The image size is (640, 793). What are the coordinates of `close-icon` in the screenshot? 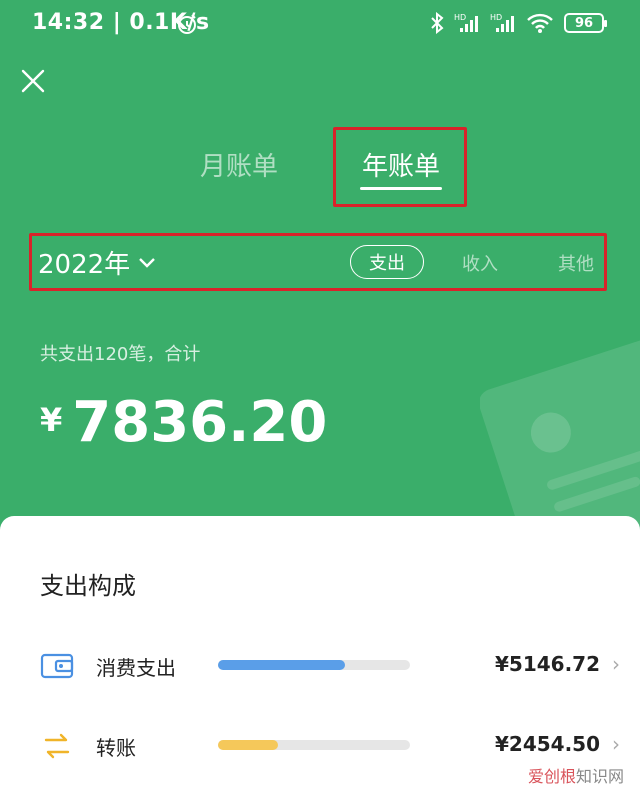 It's located at (33, 81).